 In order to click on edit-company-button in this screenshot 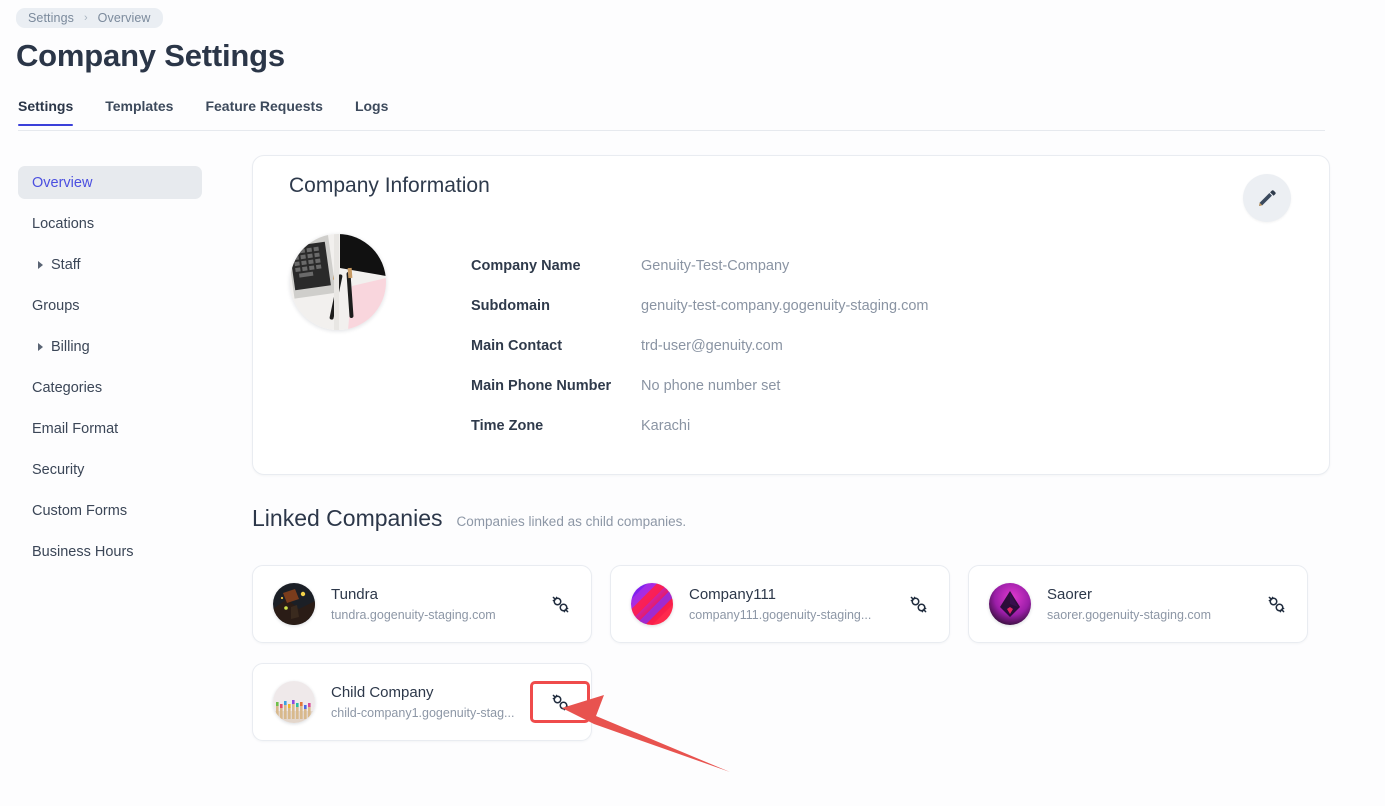, I will do `click(1267, 198)`.